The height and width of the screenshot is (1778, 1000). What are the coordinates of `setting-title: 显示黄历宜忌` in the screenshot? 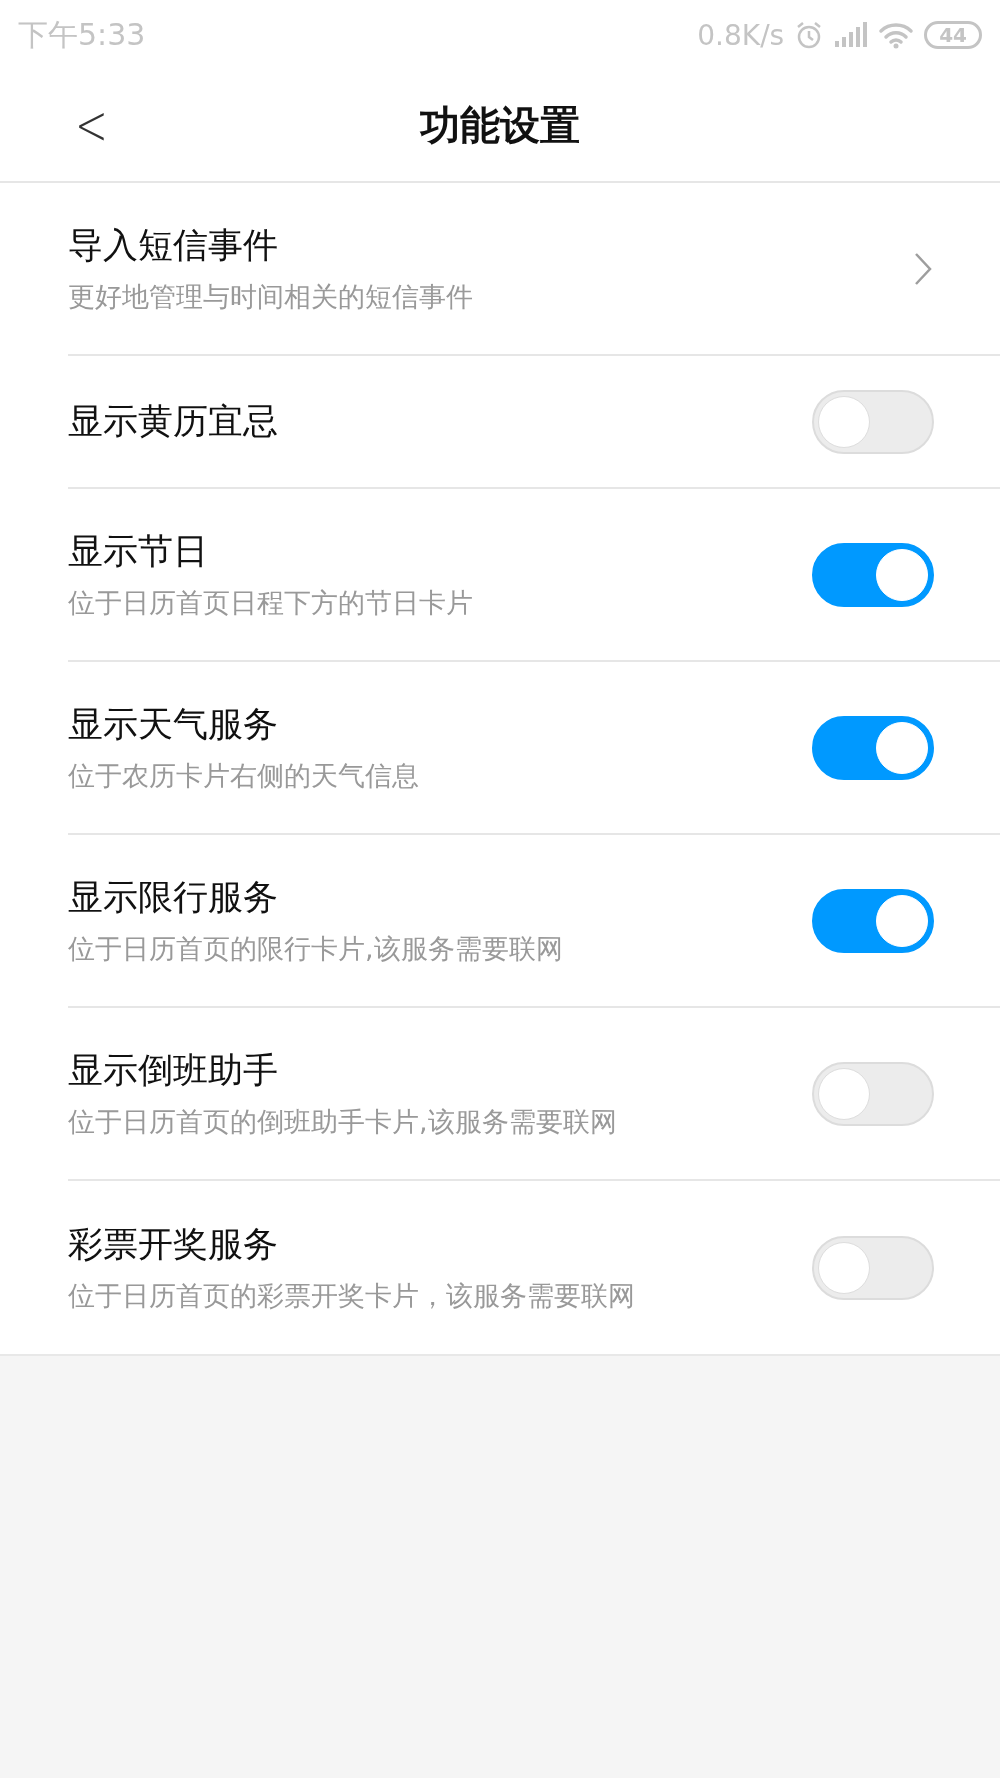 It's located at (173, 421).